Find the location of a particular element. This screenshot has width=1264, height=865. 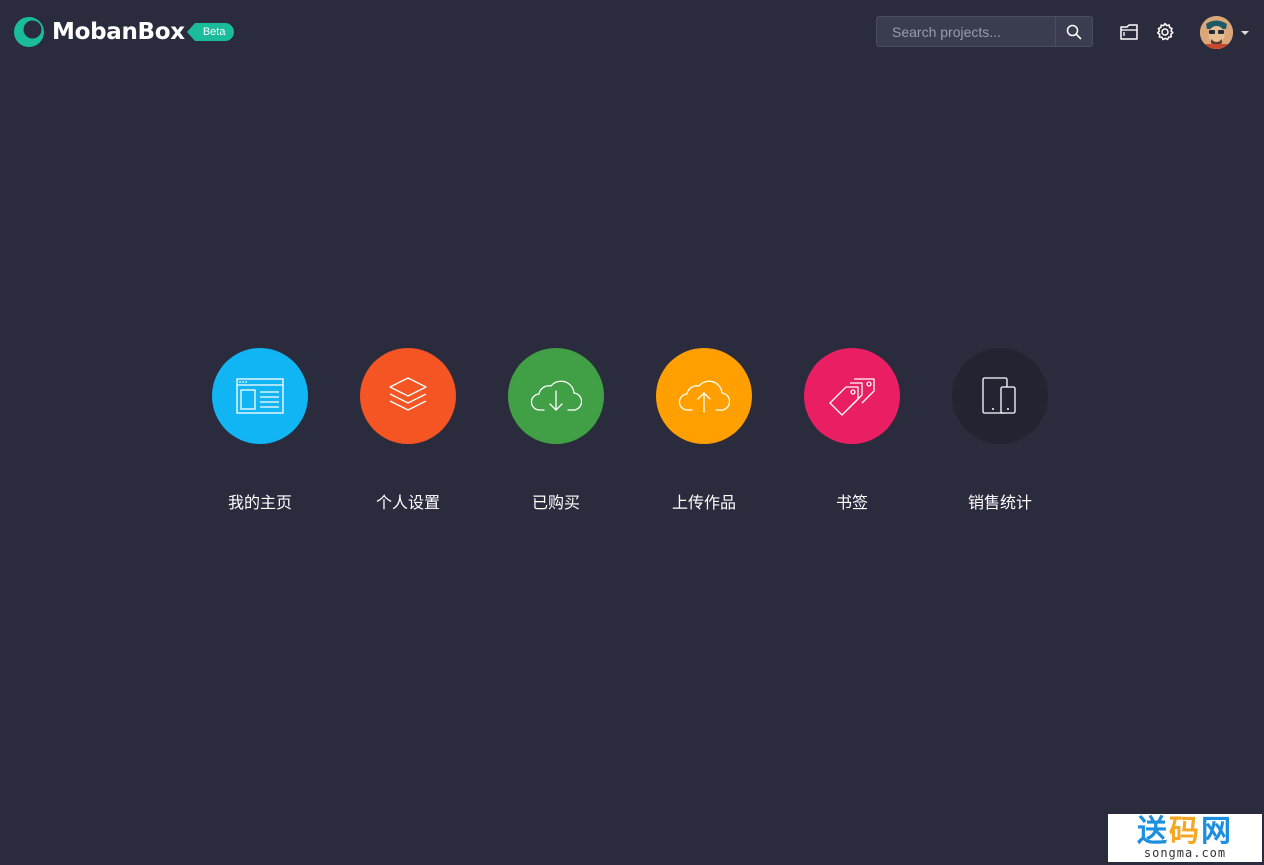

cloud-upload-icon is located at coordinates (704, 396).